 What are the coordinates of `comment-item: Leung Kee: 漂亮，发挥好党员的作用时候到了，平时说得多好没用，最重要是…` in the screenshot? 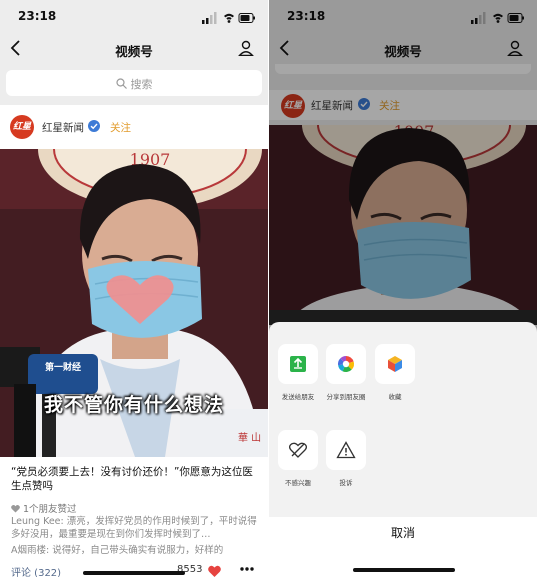 It's located at (134, 528).